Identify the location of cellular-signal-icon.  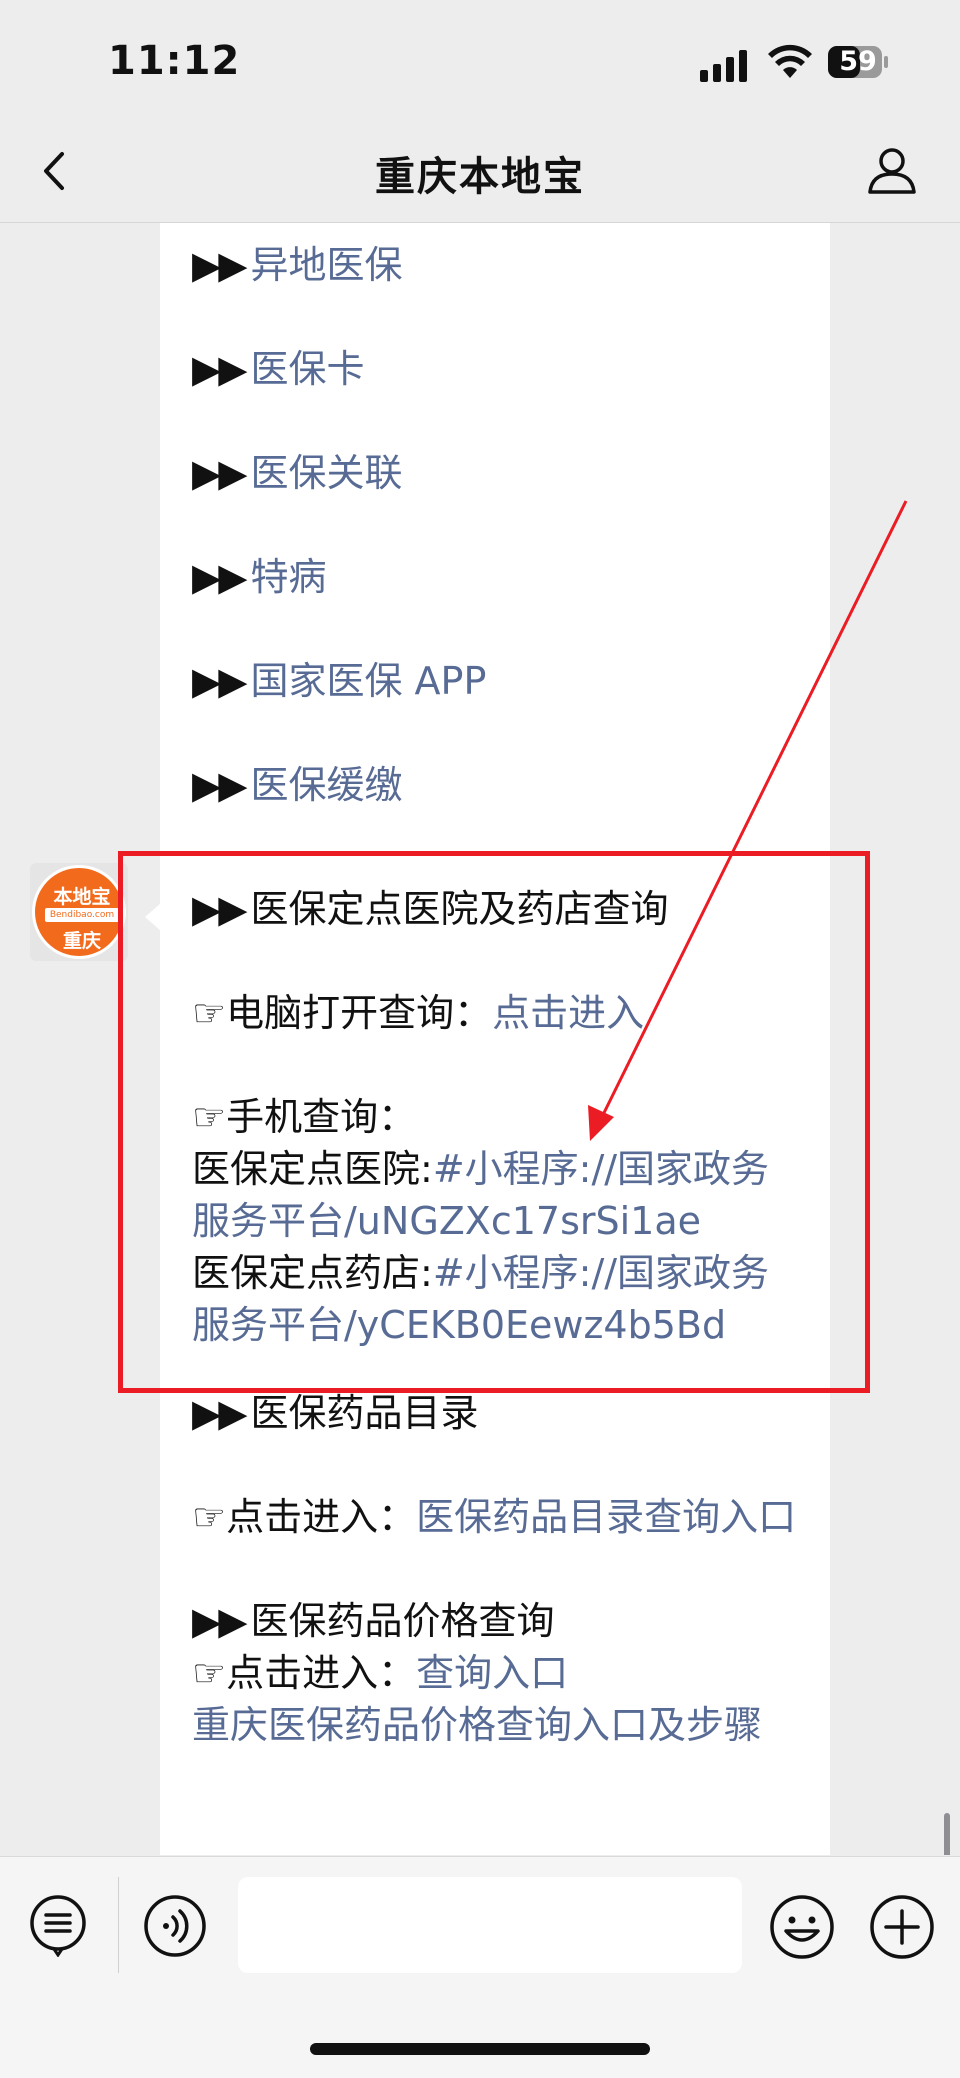
(723, 65).